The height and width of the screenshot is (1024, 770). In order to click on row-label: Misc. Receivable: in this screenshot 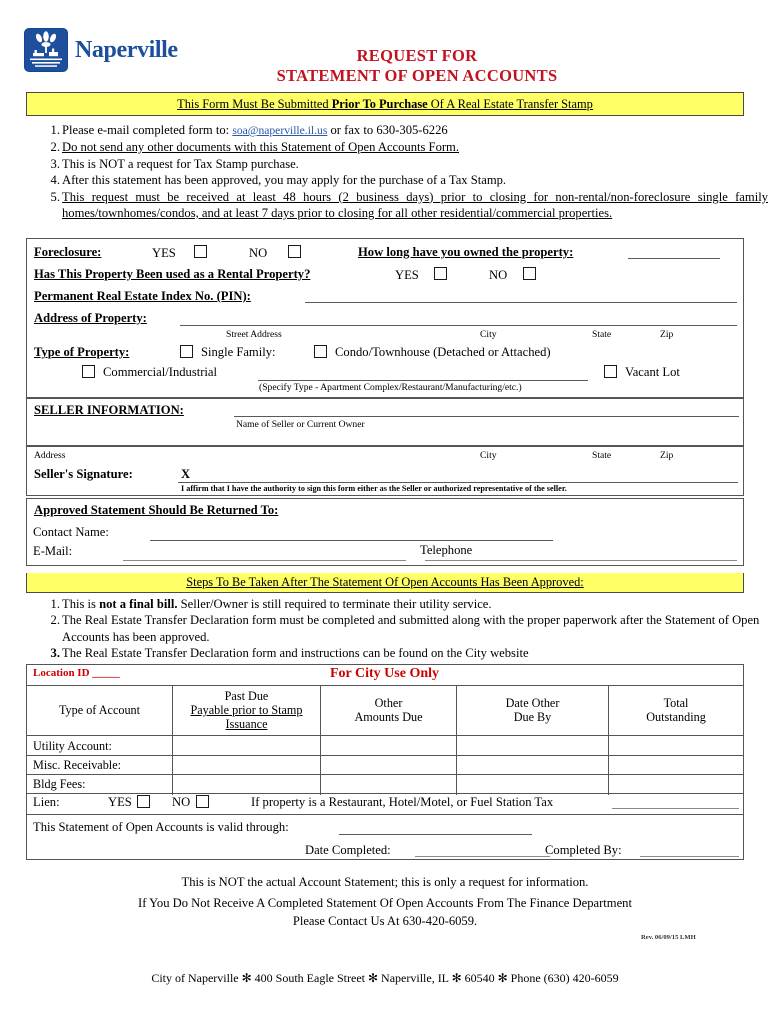, I will do `click(77, 764)`.